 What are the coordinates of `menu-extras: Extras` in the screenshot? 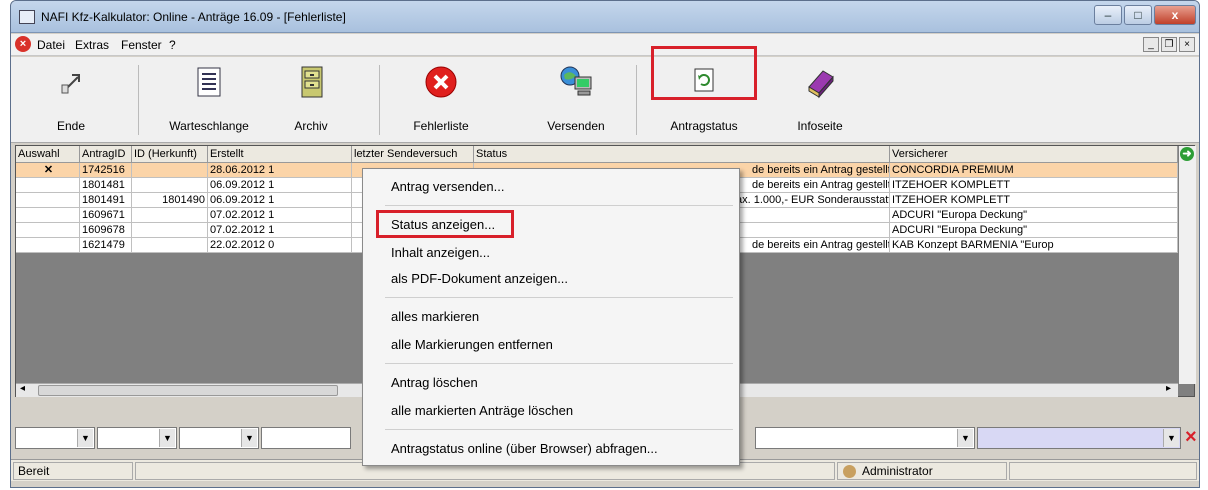 It's located at (92, 45).